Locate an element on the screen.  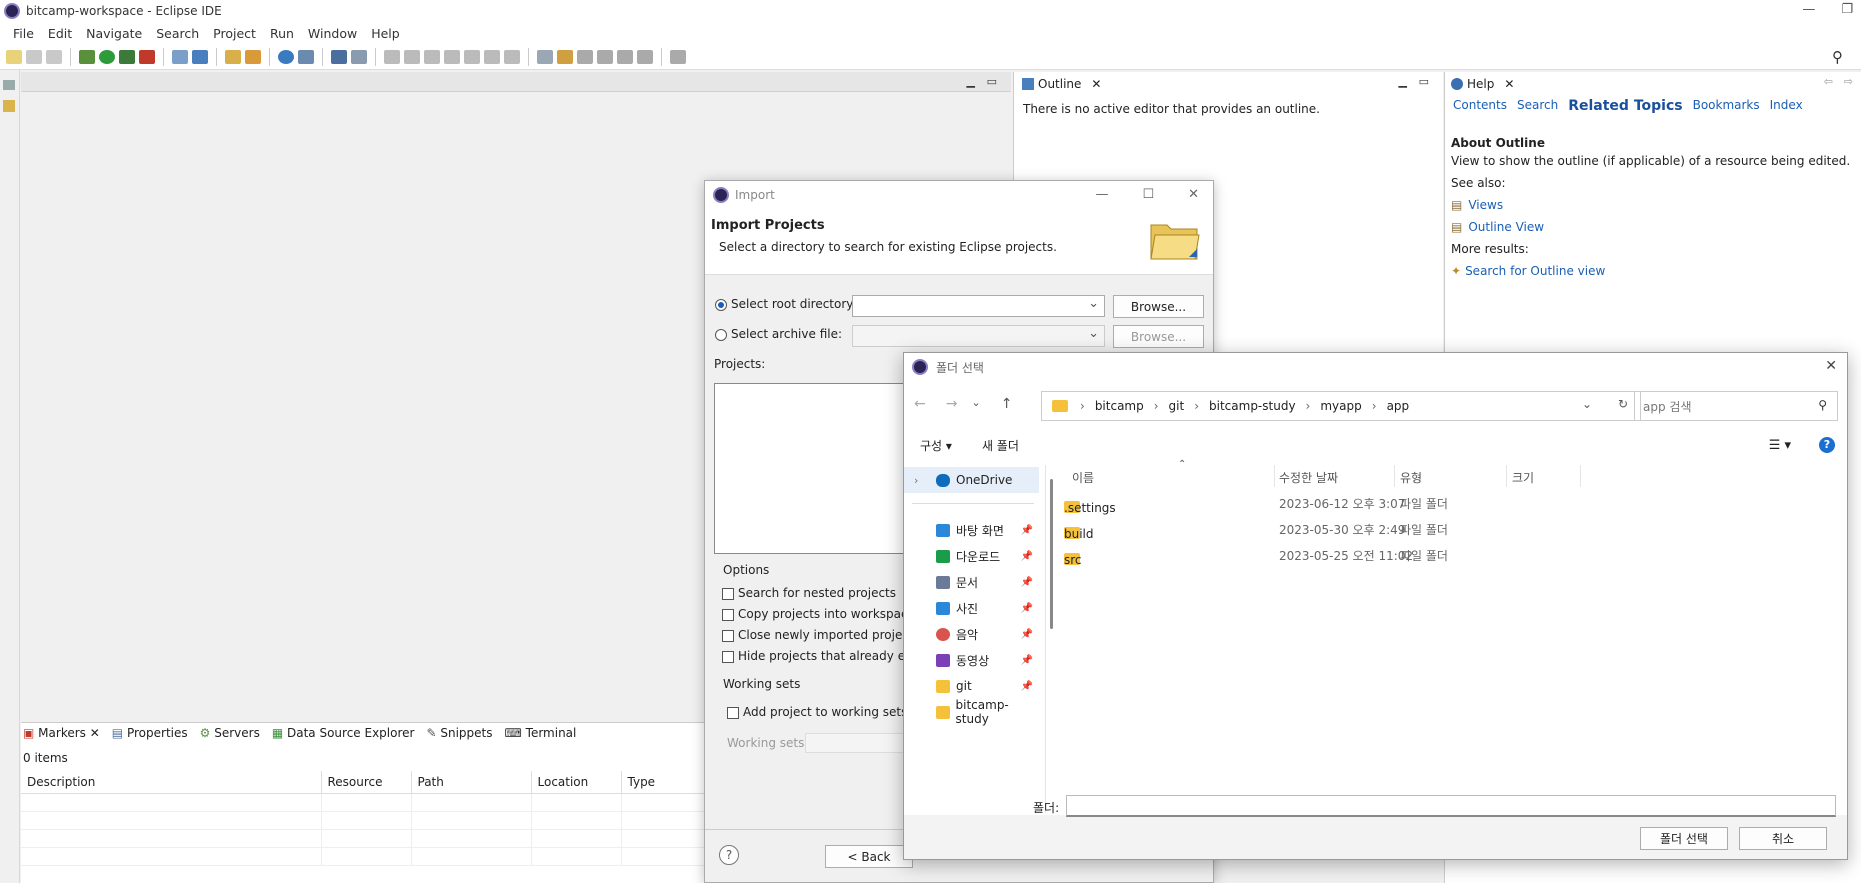
address-dropdown-icon: ⌄ is located at coordinates (1587, 404).